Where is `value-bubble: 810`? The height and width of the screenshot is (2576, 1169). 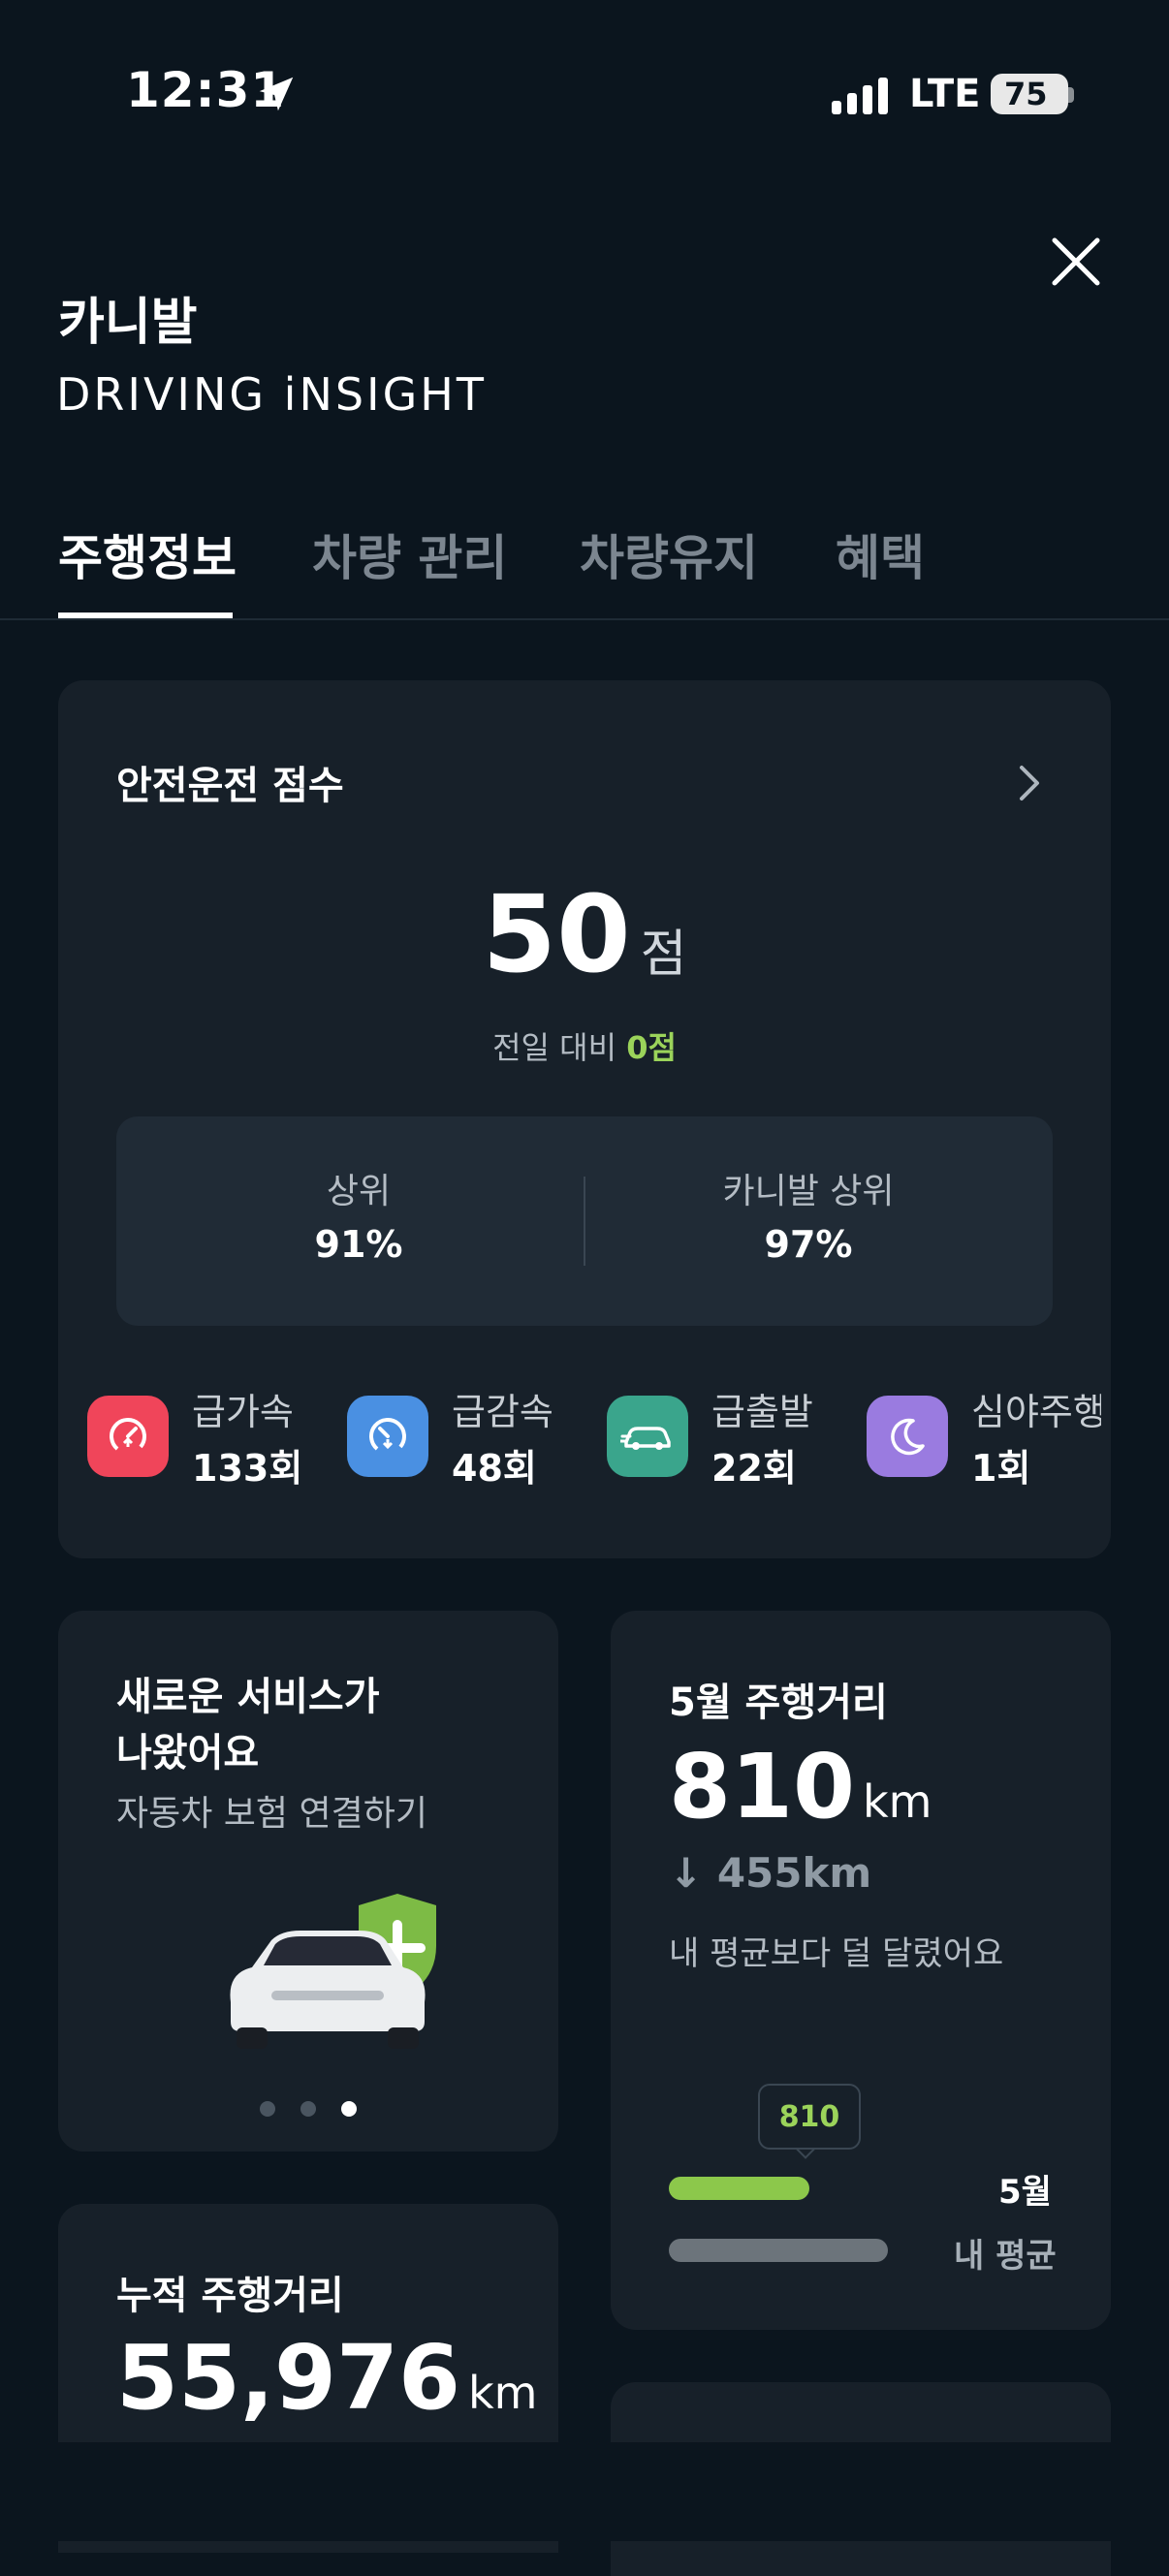
value-bubble: 810 is located at coordinates (809, 2117).